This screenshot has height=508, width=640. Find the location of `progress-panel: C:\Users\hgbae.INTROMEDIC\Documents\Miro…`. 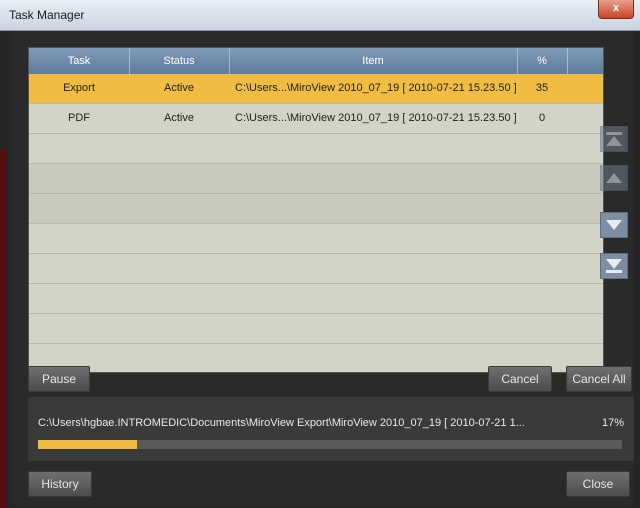

progress-panel: C:\Users\hgbae.INTROMEDIC\Documents\Miro… is located at coordinates (331, 429).